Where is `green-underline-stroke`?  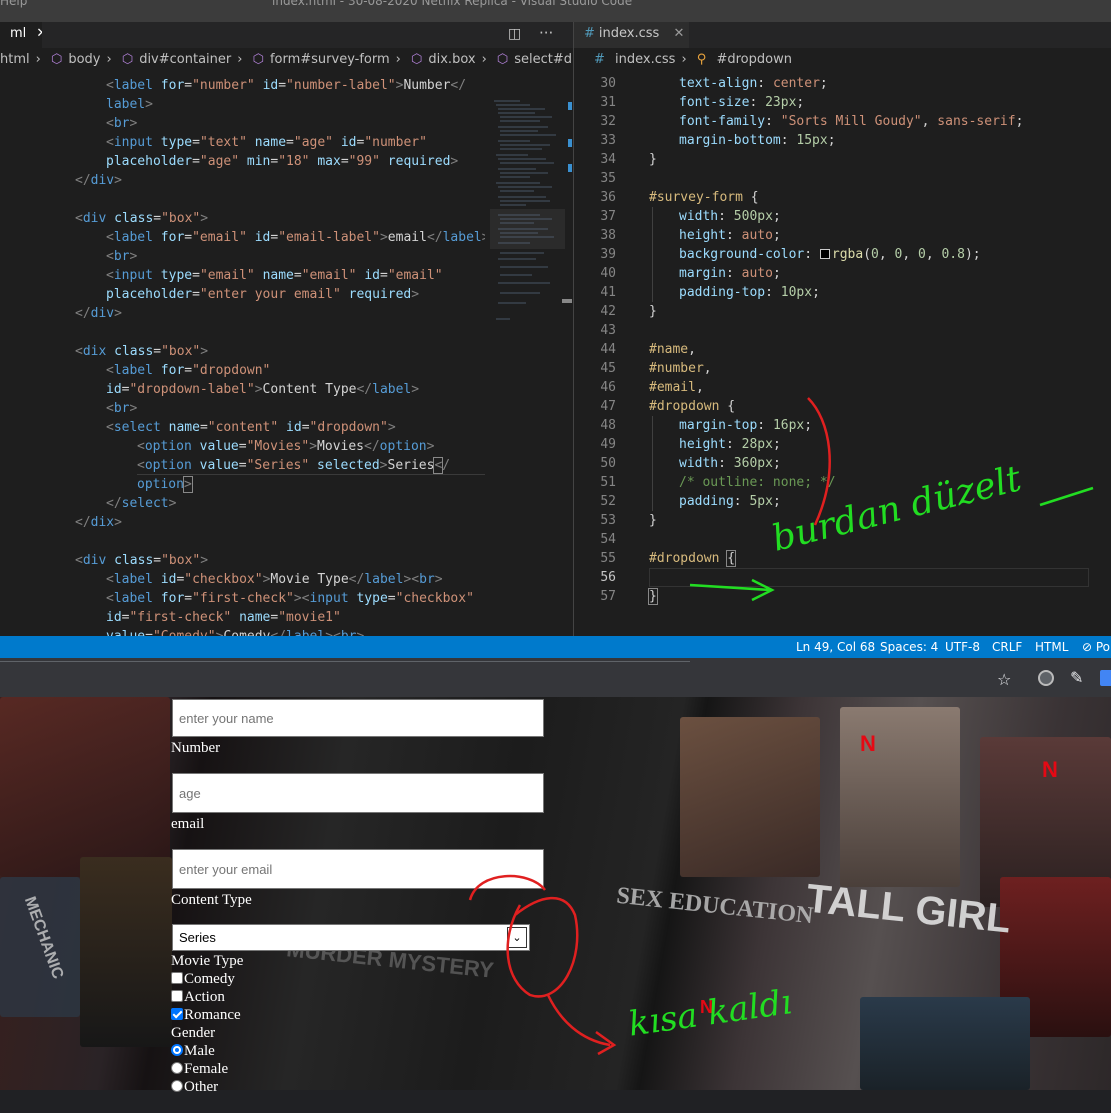
green-underline-stroke is located at coordinates (1066, 496).